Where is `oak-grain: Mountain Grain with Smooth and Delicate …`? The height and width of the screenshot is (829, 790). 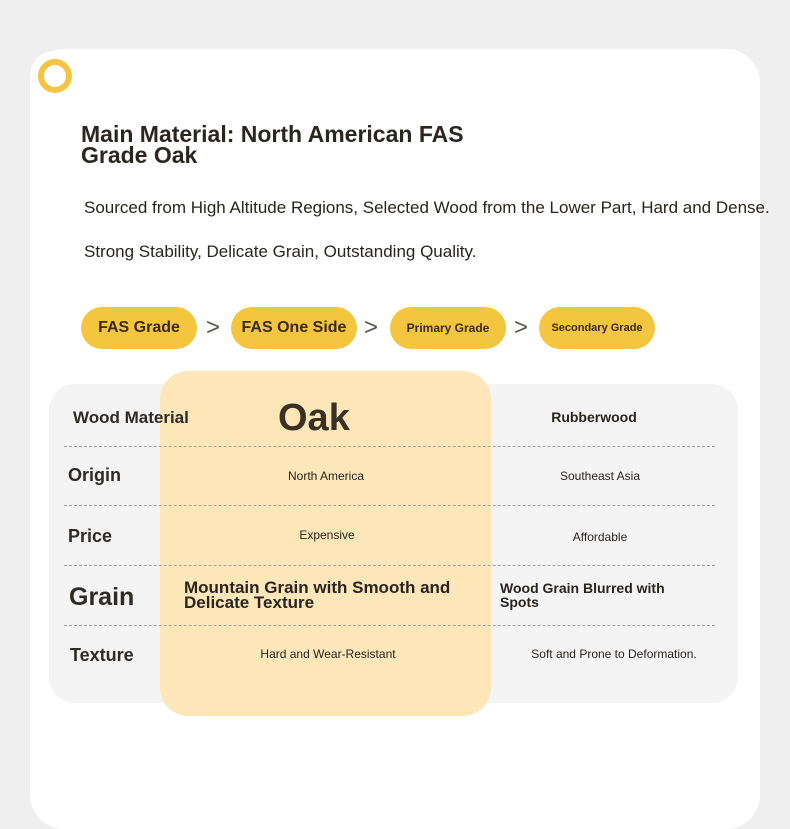 oak-grain: Mountain Grain with Smooth and Delicate … is located at coordinates (317, 595).